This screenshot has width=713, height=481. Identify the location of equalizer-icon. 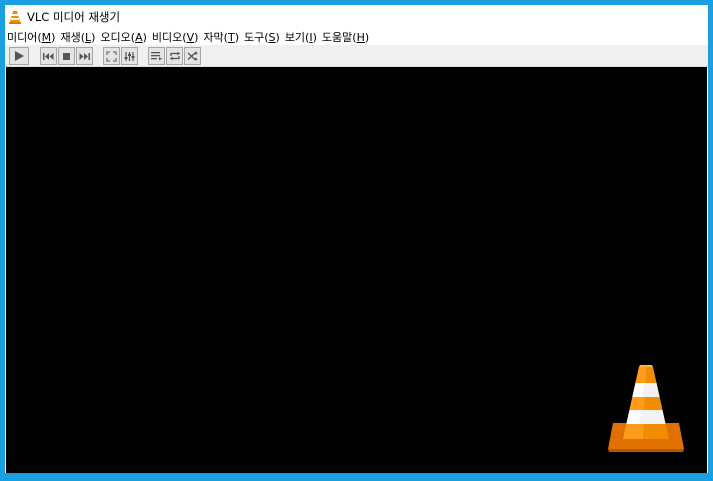
(129, 56).